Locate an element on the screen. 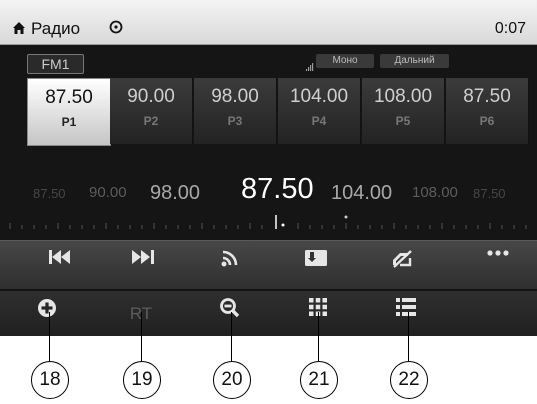  list-icon is located at coordinates (406, 307).